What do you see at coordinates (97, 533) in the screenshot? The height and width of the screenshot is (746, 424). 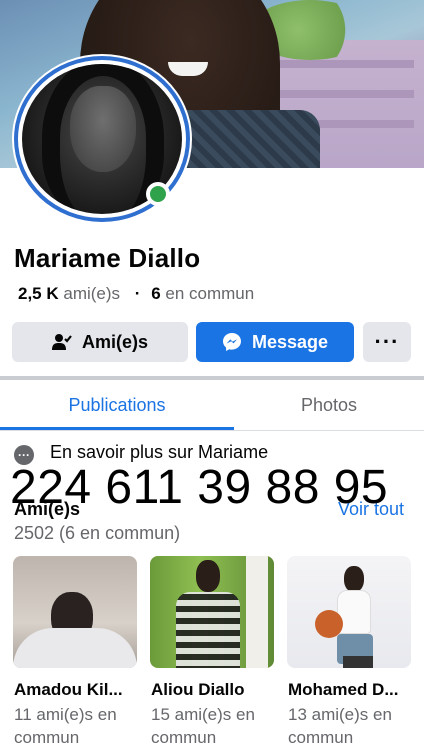 I see `friends-section-subtitle: 2502 (6 en commun)` at bounding box center [97, 533].